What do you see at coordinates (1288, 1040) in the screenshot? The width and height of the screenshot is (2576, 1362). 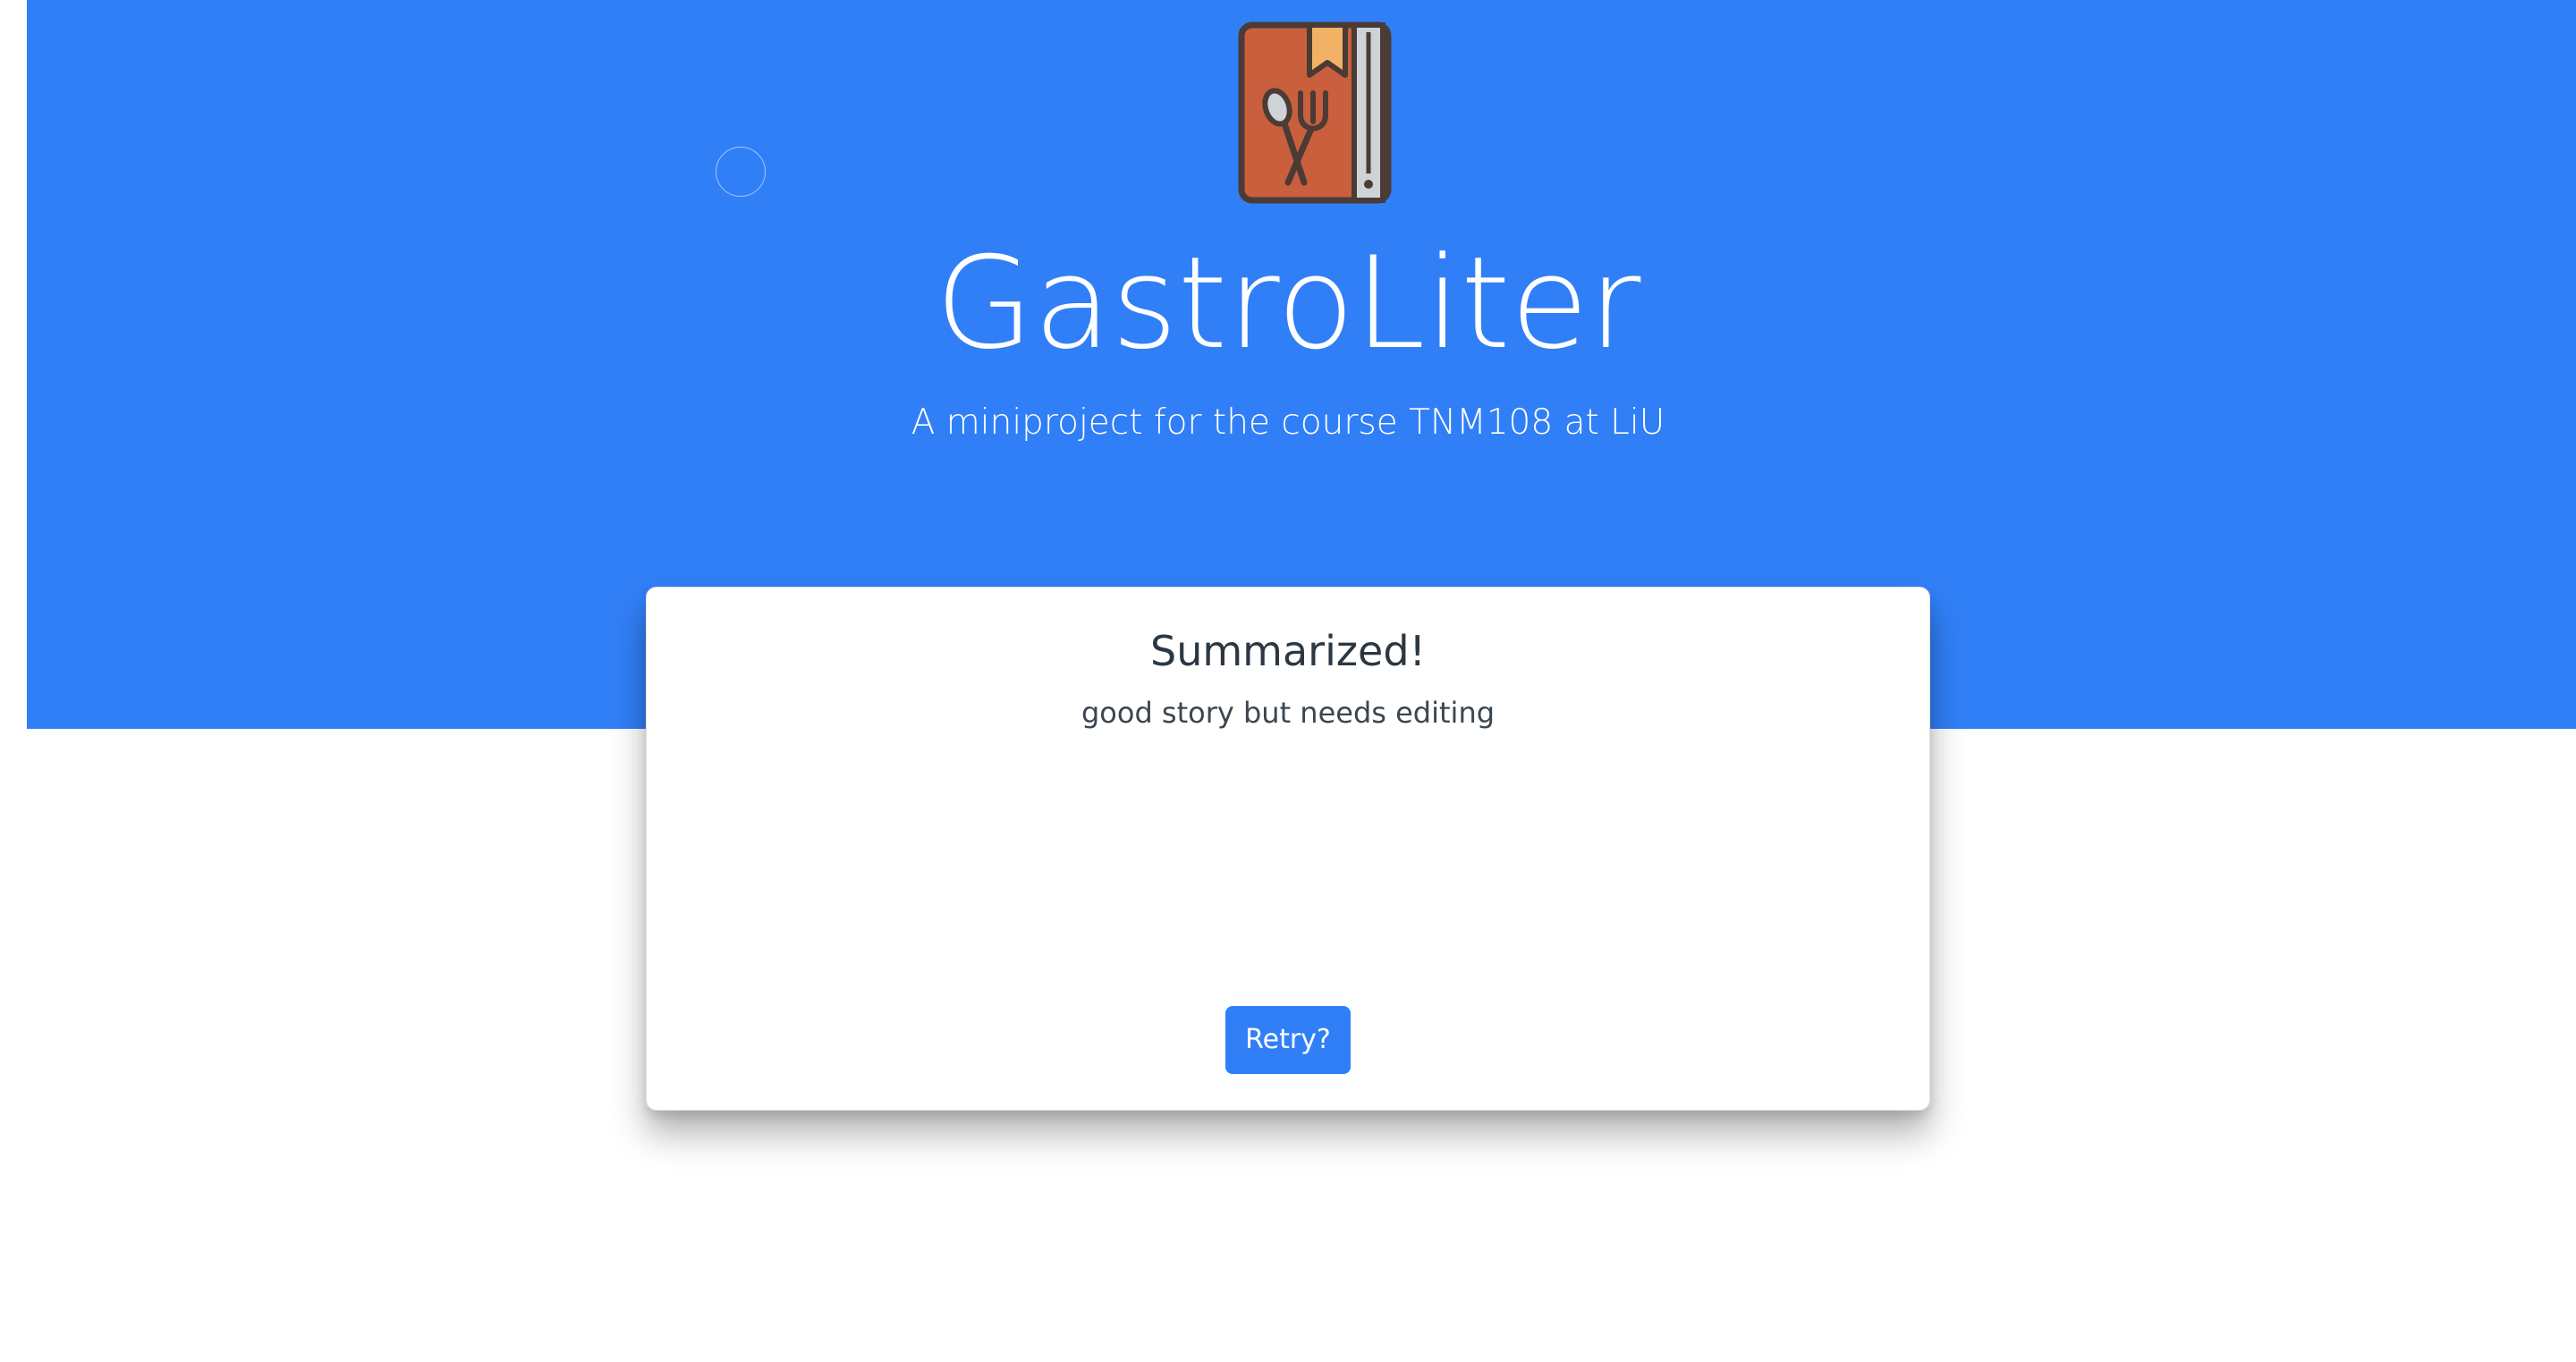 I see `retry-button: Retry?` at bounding box center [1288, 1040].